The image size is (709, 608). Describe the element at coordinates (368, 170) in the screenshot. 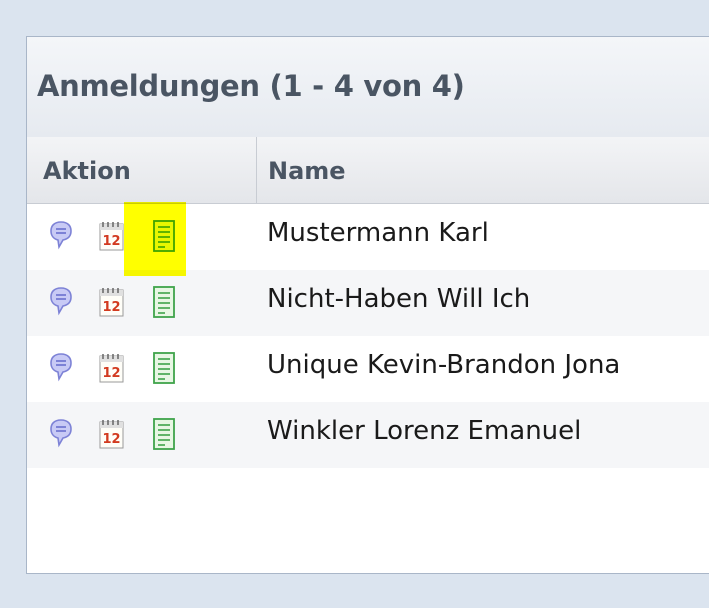

I see `column-header-row: Aktion Name` at that location.